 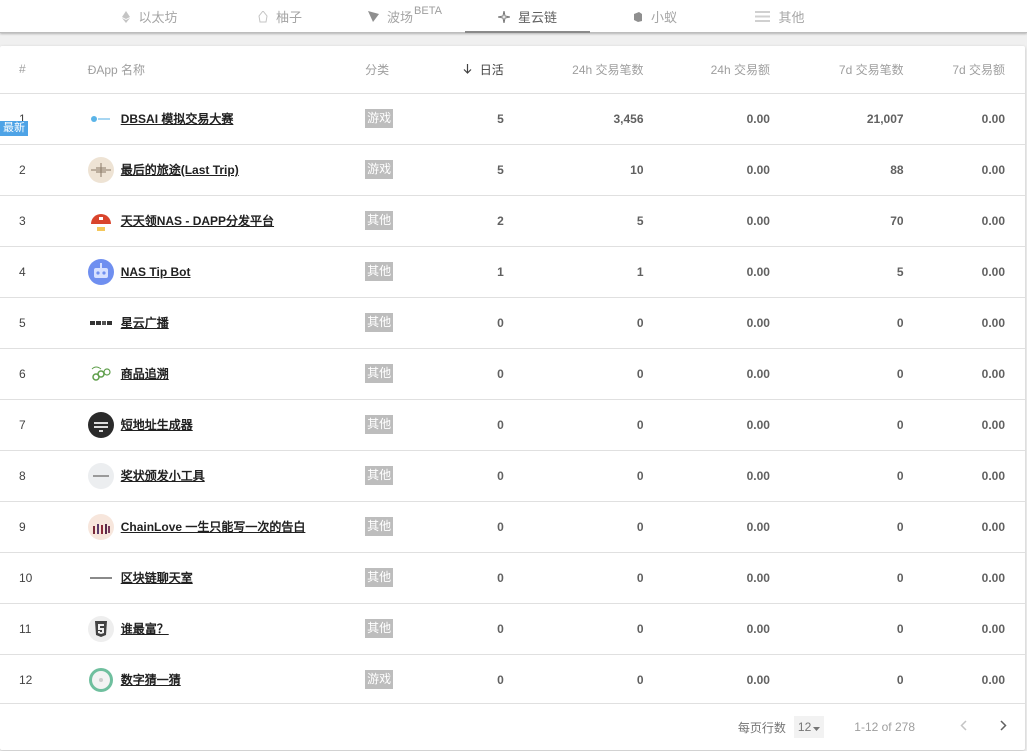 I want to click on rank-value: 8, so click(x=22, y=475).